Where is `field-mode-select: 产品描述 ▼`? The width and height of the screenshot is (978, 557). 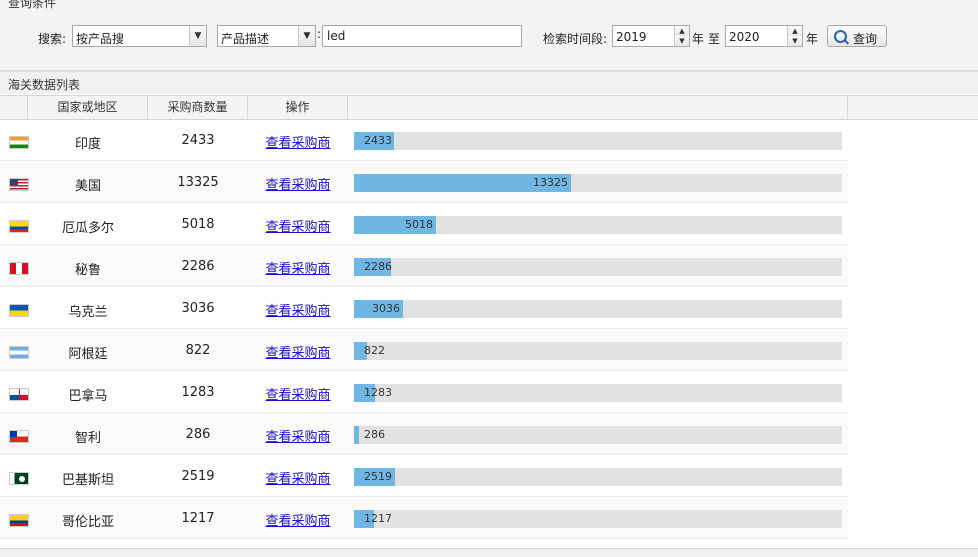
field-mode-select: 产品描述 ▼ is located at coordinates (266, 36).